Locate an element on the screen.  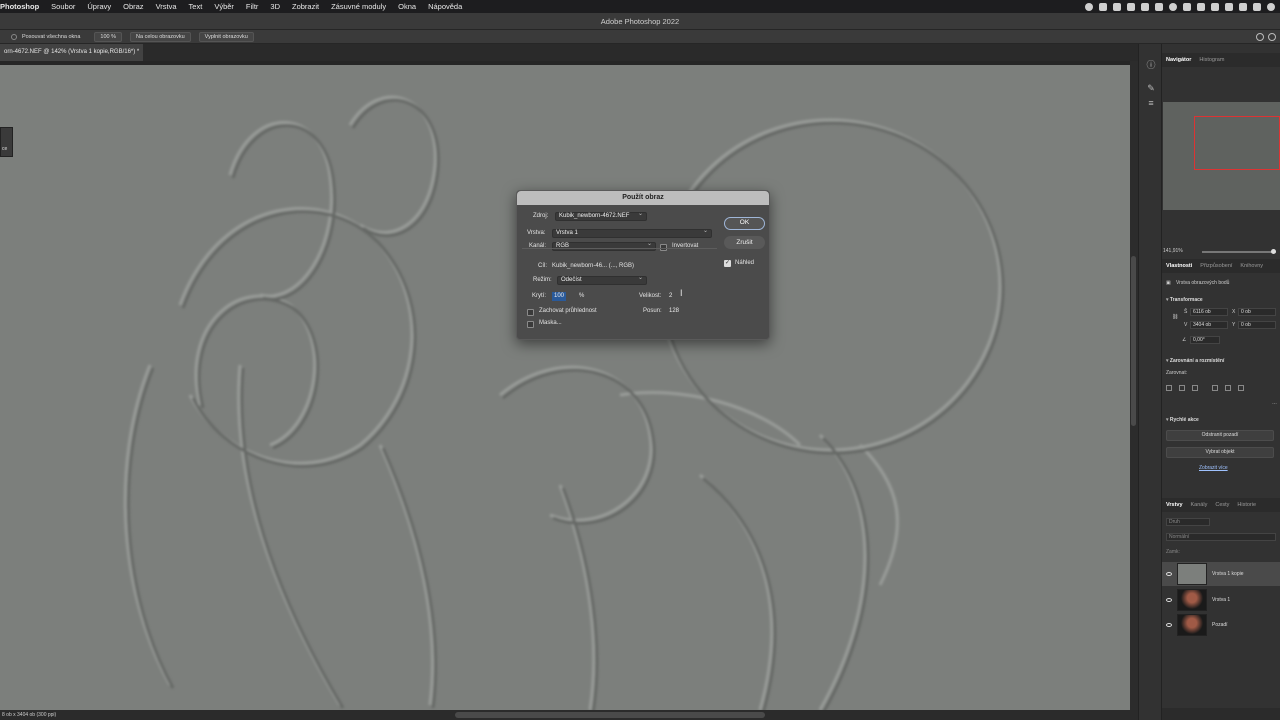
bluetooth-icon is located at coordinates (1201, 6).